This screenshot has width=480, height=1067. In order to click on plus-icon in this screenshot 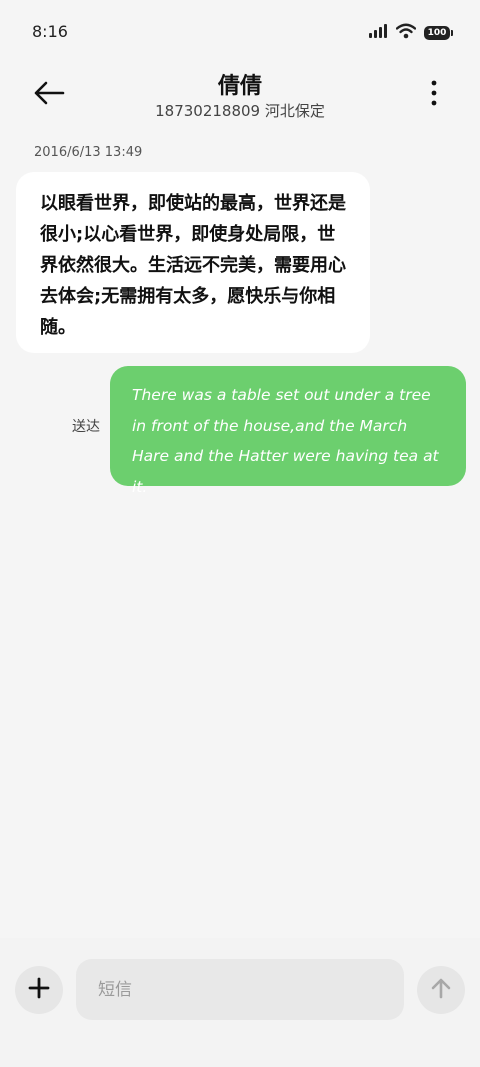, I will do `click(39, 990)`.